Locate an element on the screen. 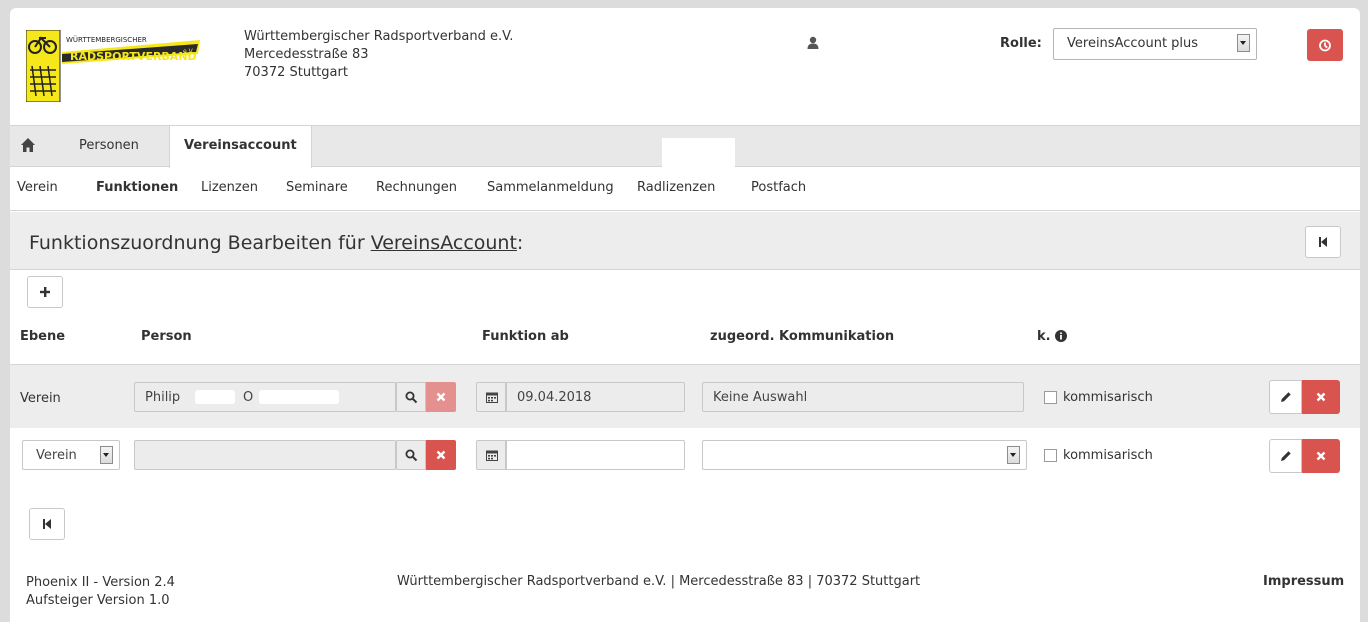 The width and height of the screenshot is (1368, 622). logo-line2: RADSPORTVERBAND is located at coordinates (133, 56).